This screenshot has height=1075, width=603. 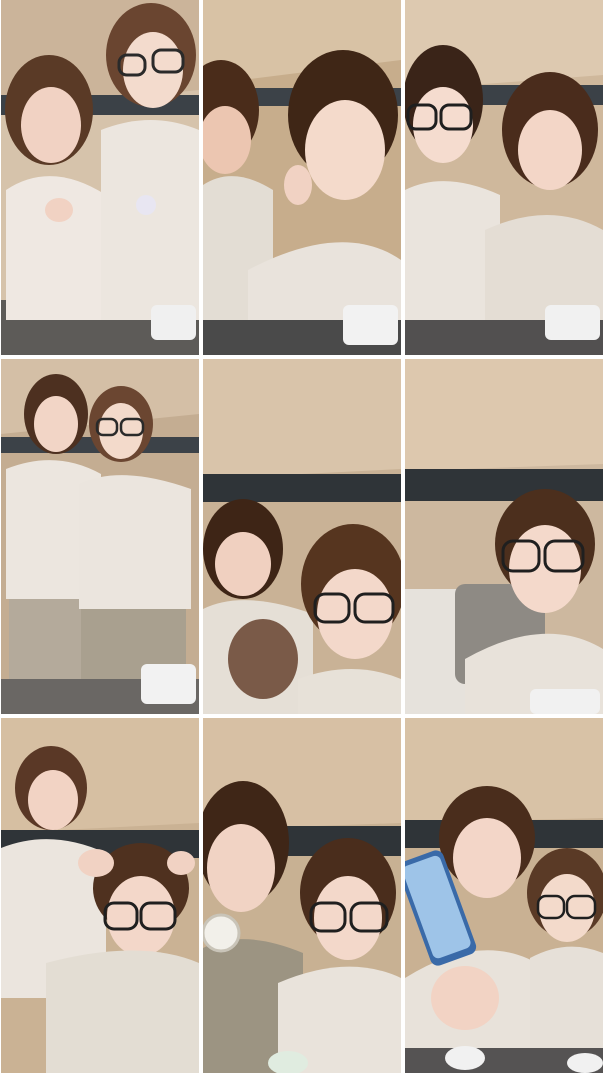 I want to click on video-frame-r2c3, so click(x=504, y=536).